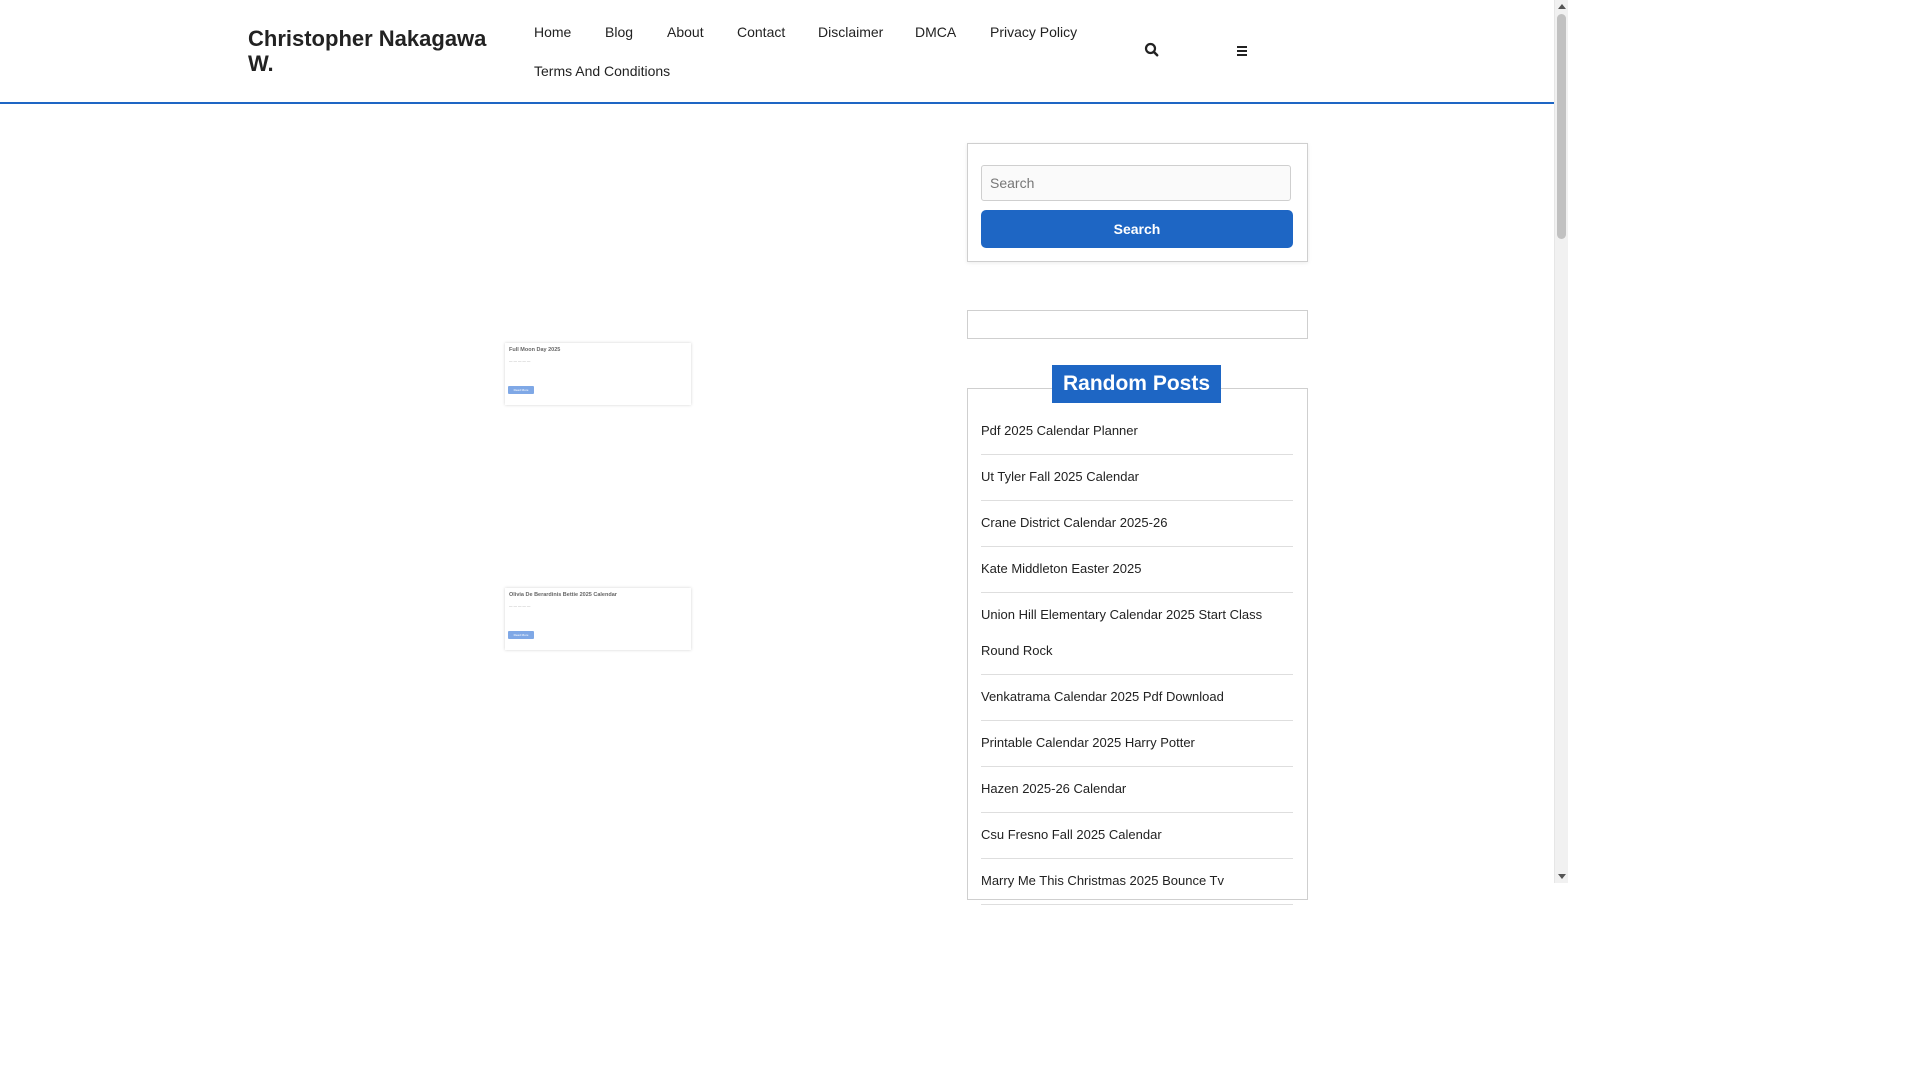 The height and width of the screenshot is (1080, 1920). What do you see at coordinates (1074, 522) in the screenshot?
I see `random-post-link: Crane District Calendar 2025-26` at bounding box center [1074, 522].